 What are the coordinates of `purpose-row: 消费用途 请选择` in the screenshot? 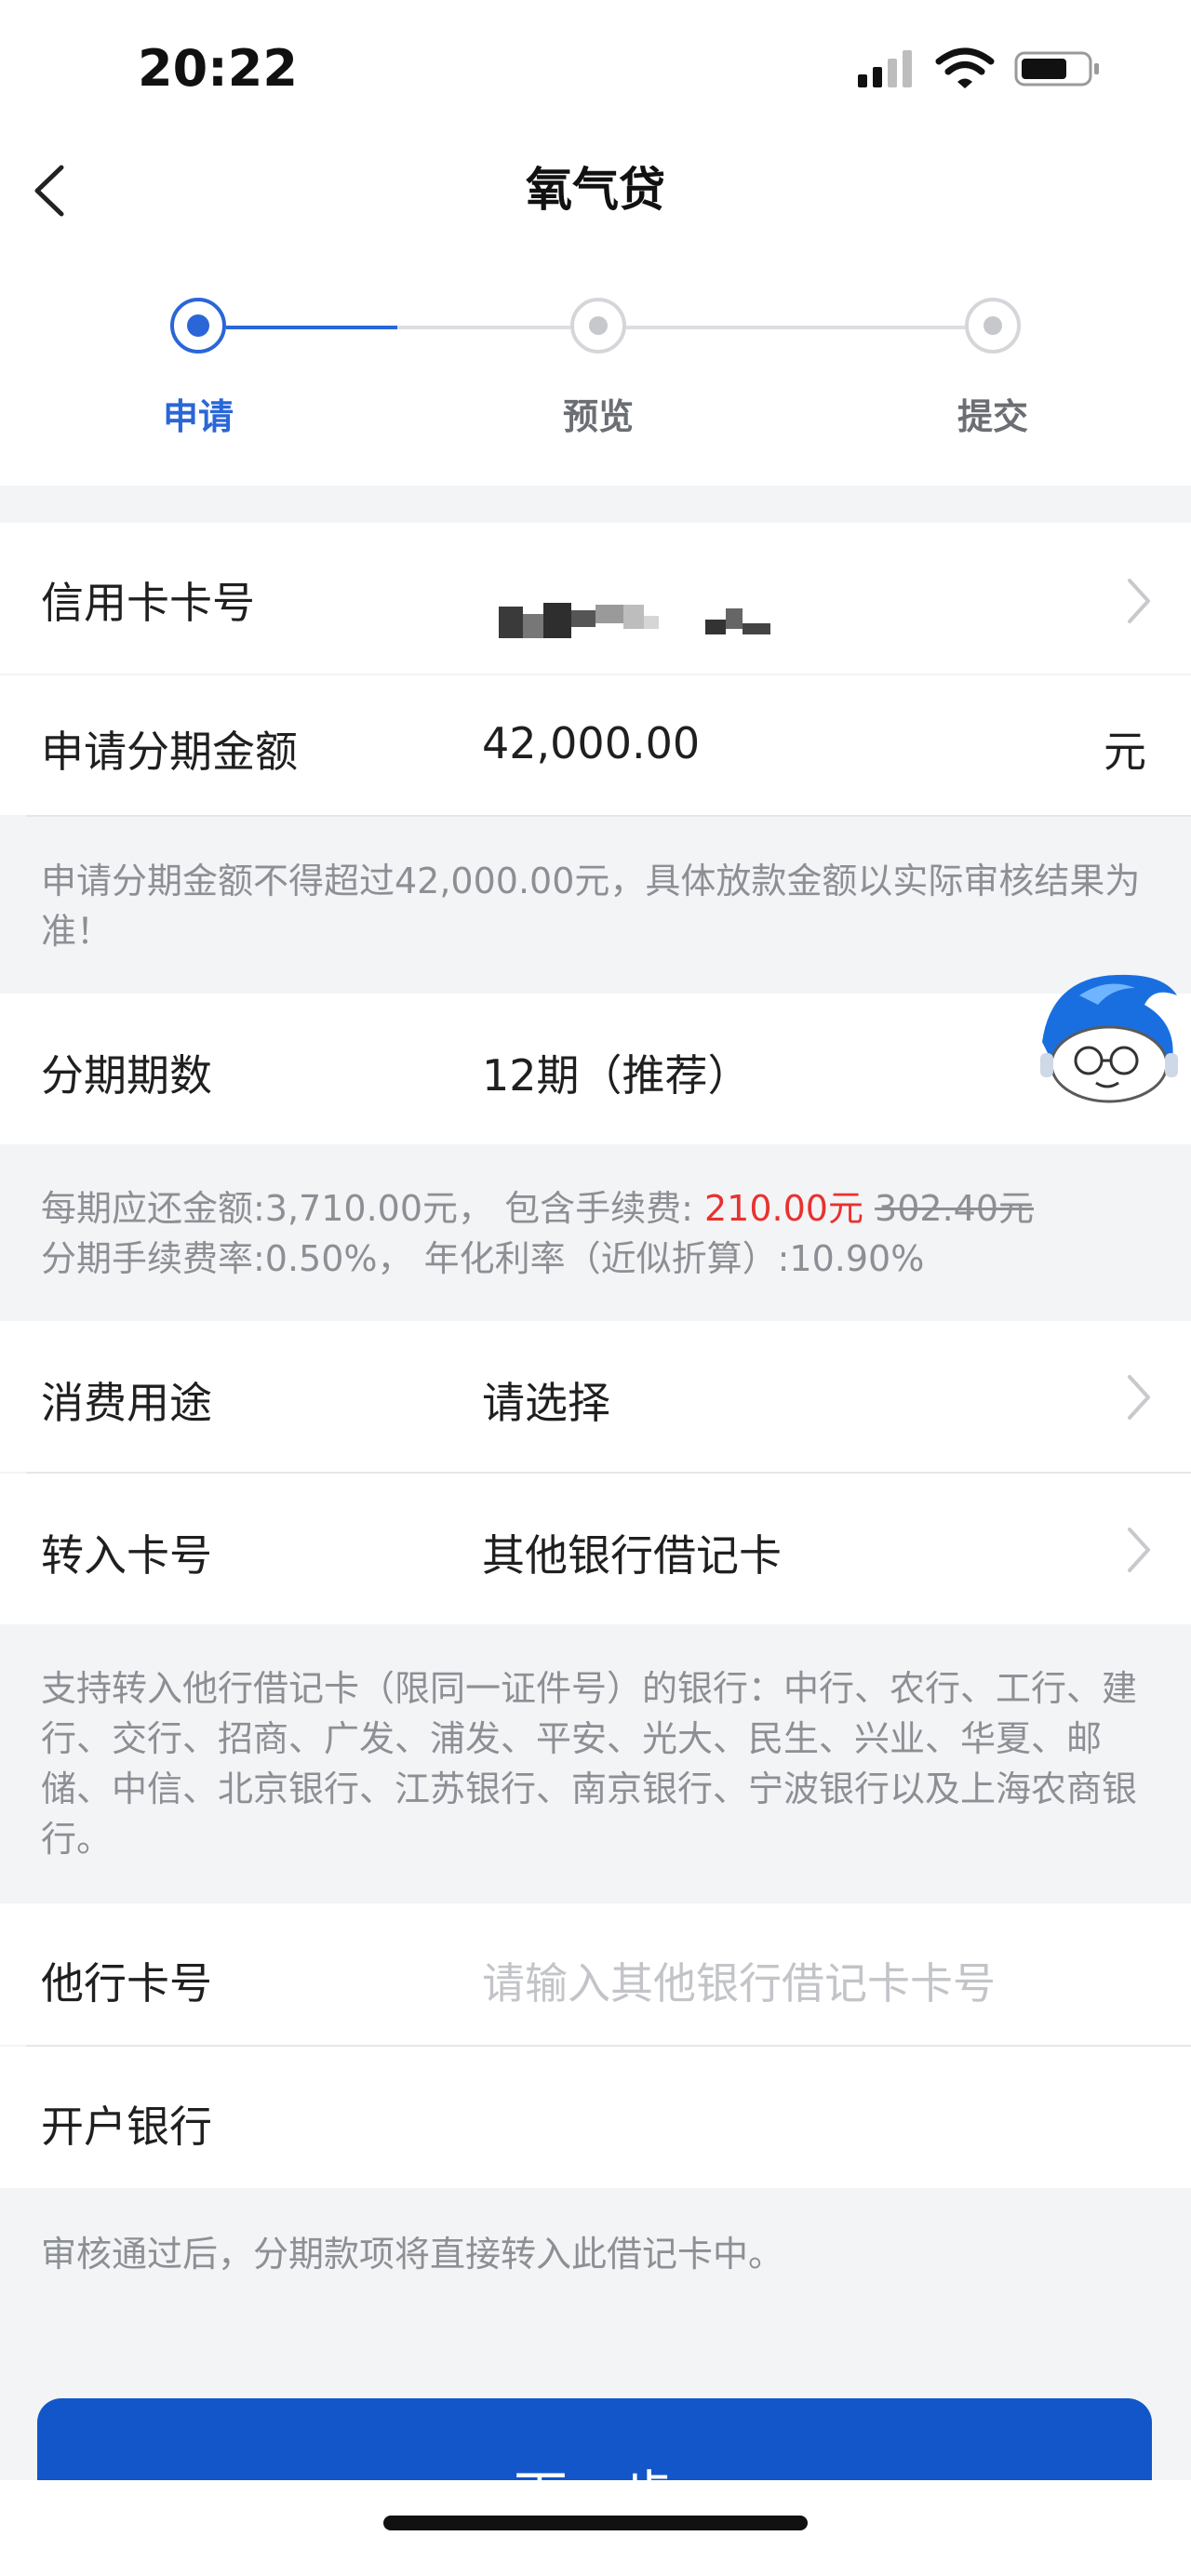 It's located at (595, 1396).